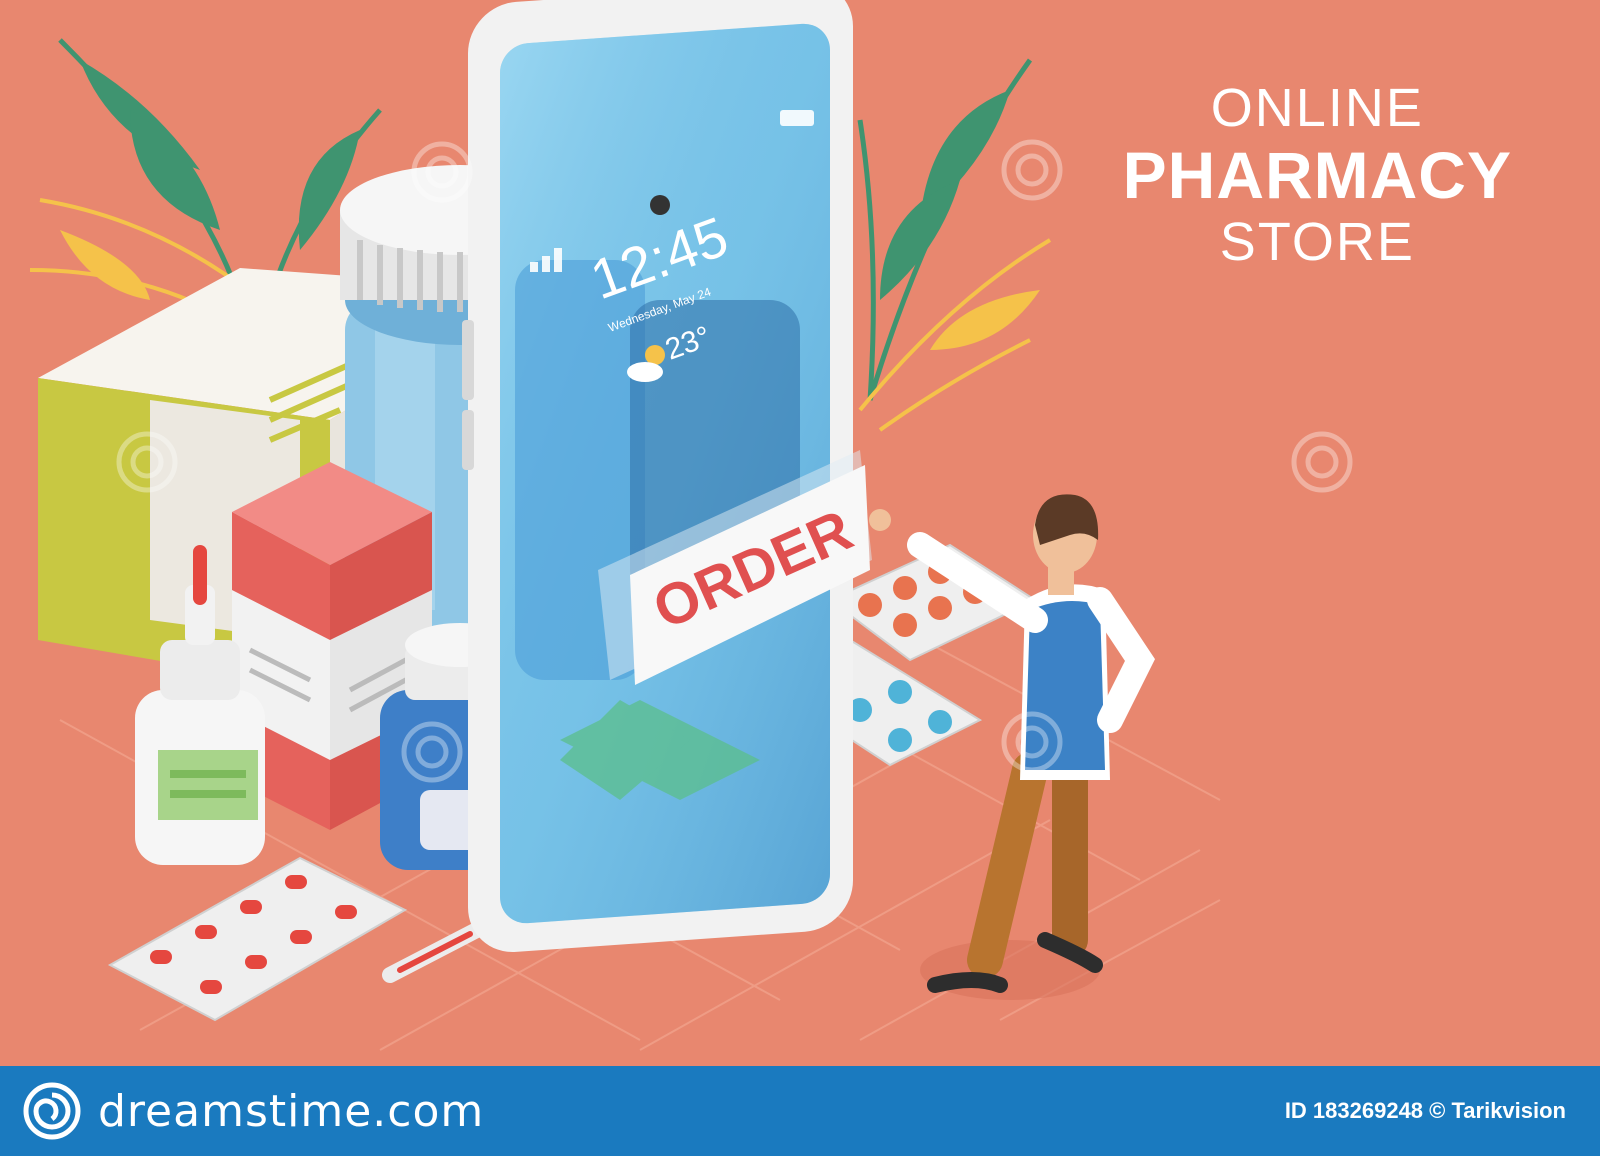  I want to click on footer-brand: dreamstime.com, so click(291, 1111).